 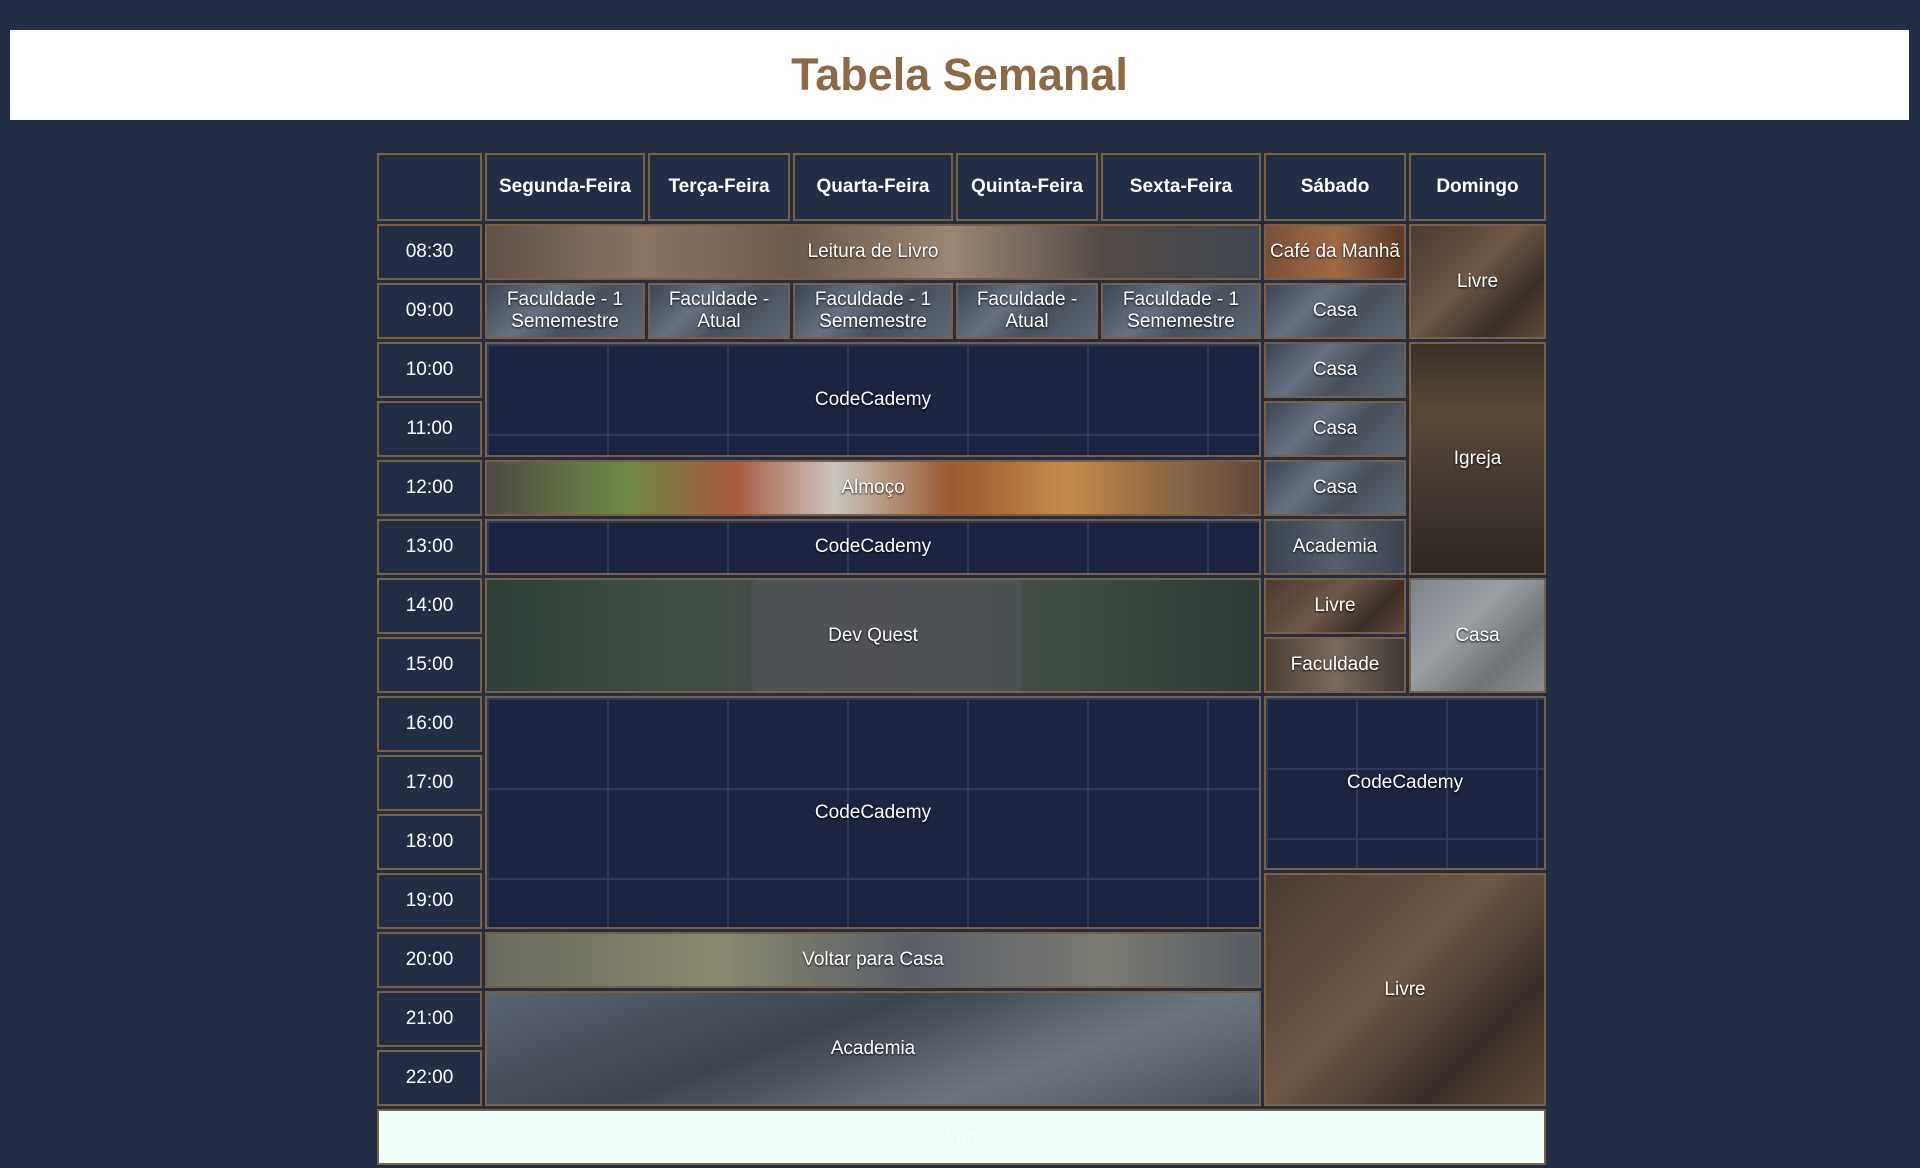 I want to click on day-header-tuesday: Terça-Feira, so click(x=719, y=187).